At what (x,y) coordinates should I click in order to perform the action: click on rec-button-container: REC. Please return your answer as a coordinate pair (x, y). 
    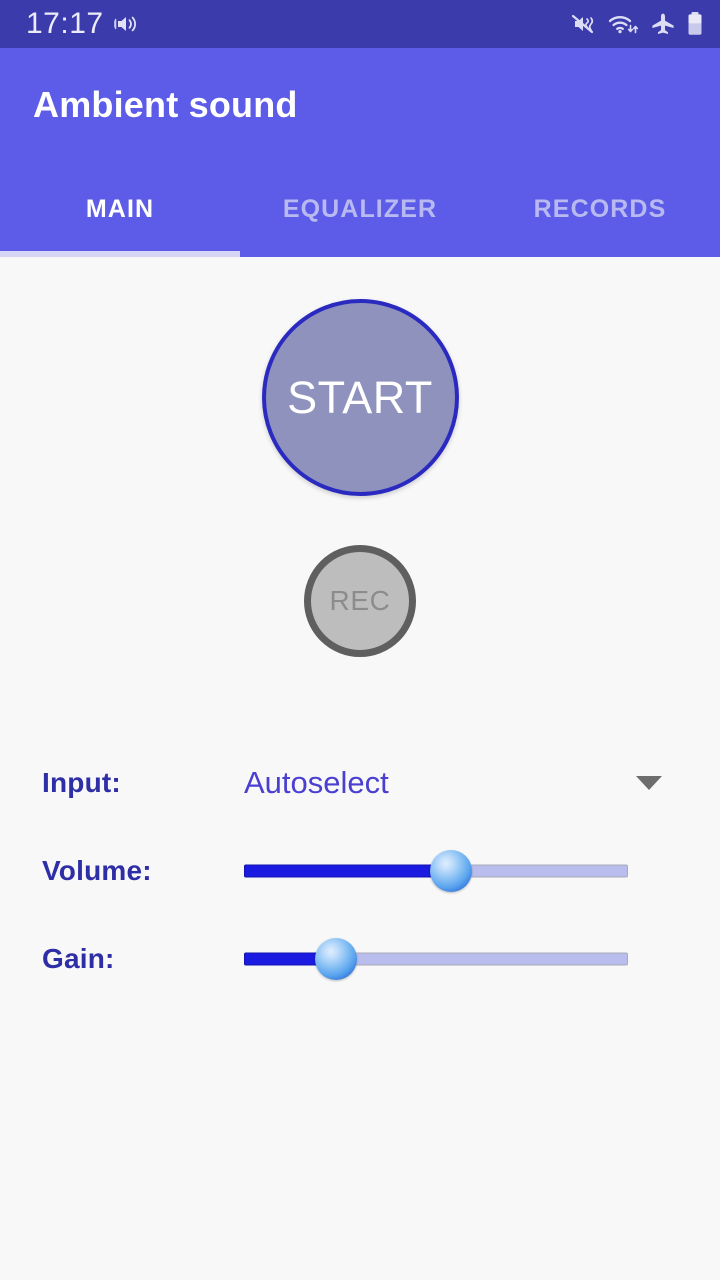
    Looking at the image, I should click on (360, 576).